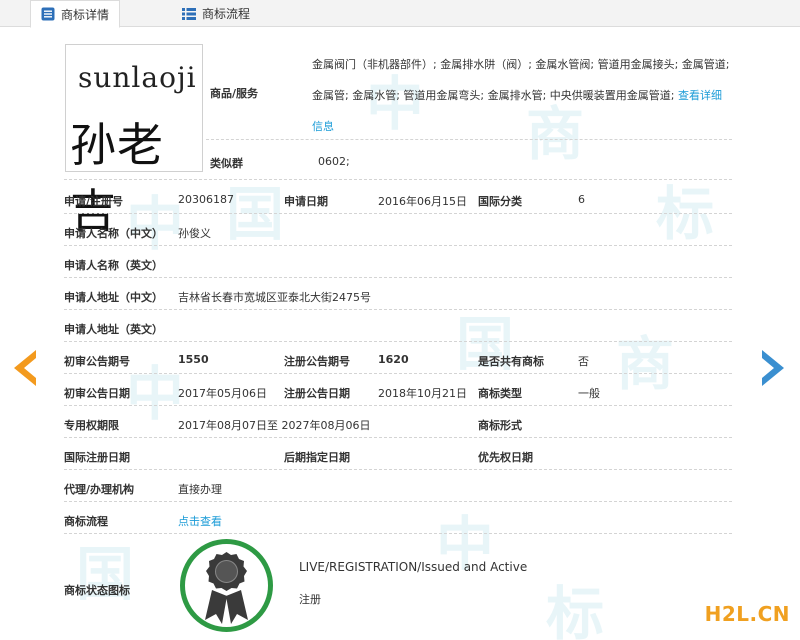 Image resolution: width=800 pixels, height=640 pixels. I want to click on status-icon-label: 商标状态图标, so click(97, 590).